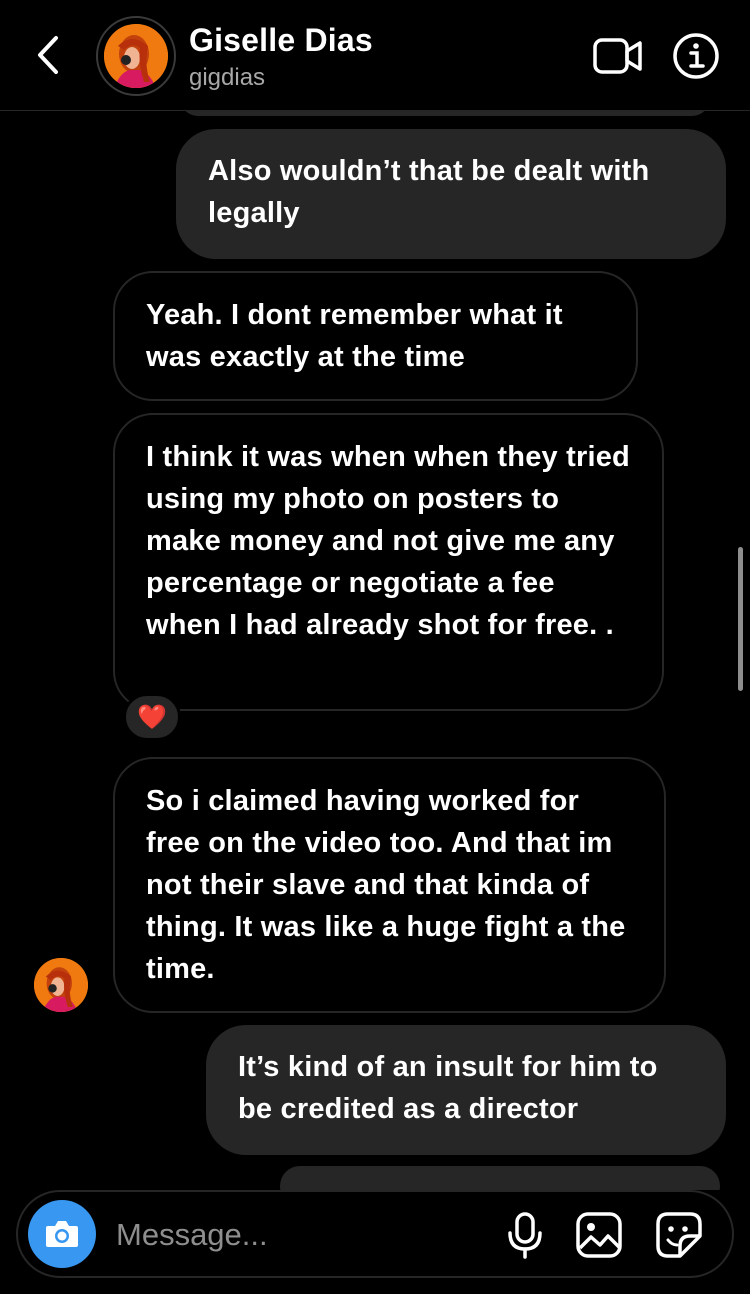 The width and height of the screenshot is (750, 1294). I want to click on camera-button, so click(62, 1234).